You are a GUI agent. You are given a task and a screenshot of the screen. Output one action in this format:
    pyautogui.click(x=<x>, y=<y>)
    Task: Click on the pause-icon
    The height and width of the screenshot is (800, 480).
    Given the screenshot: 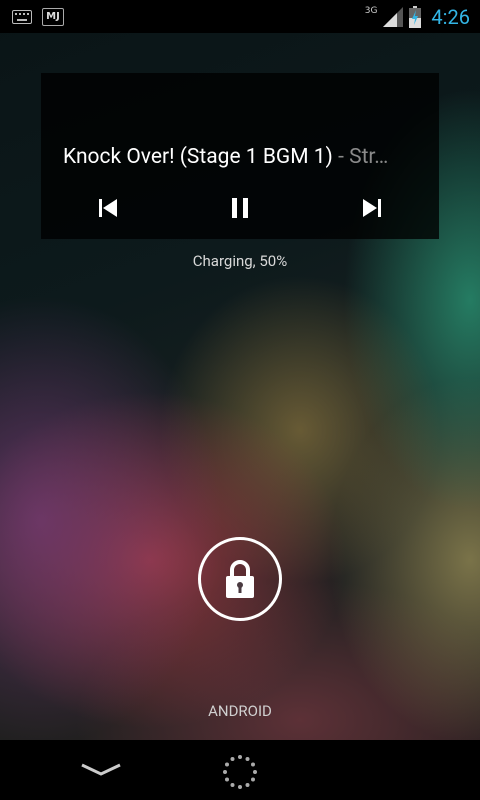 What is the action you would take?
    pyautogui.click(x=240, y=208)
    